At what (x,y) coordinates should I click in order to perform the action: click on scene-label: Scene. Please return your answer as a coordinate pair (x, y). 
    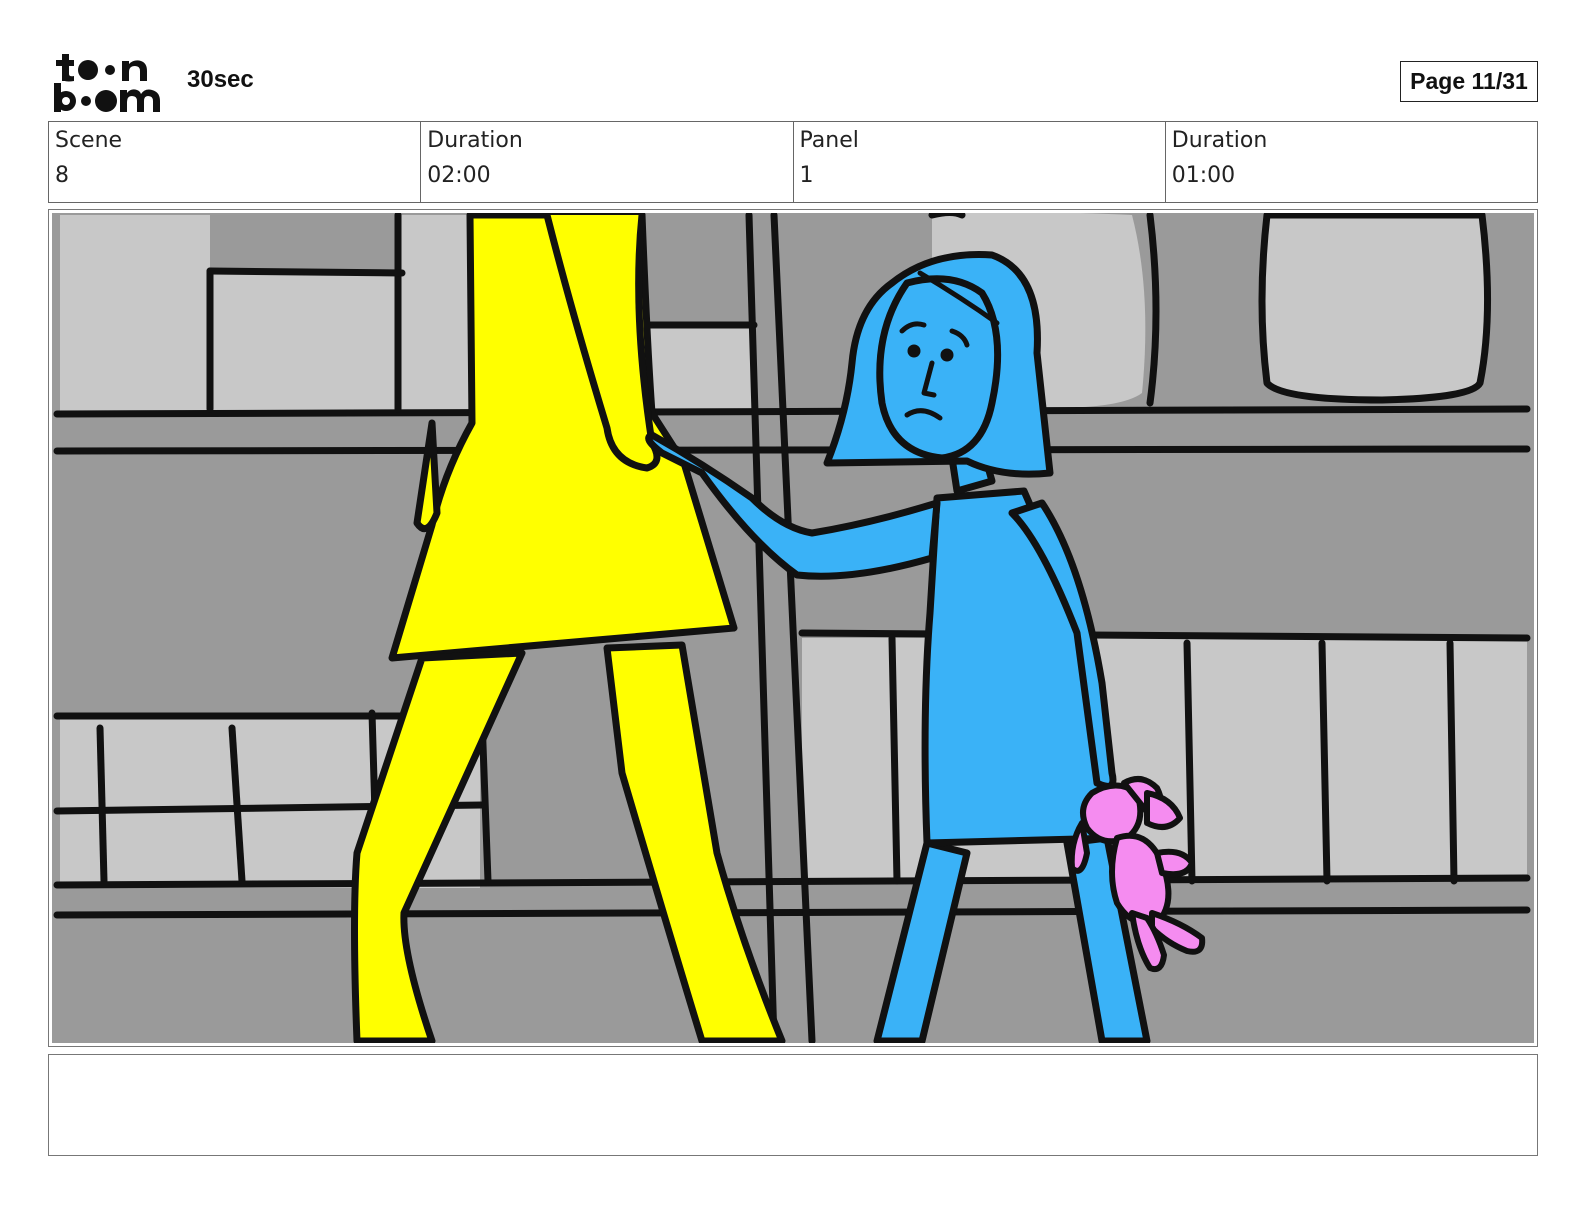
    Looking at the image, I should click on (89, 140).